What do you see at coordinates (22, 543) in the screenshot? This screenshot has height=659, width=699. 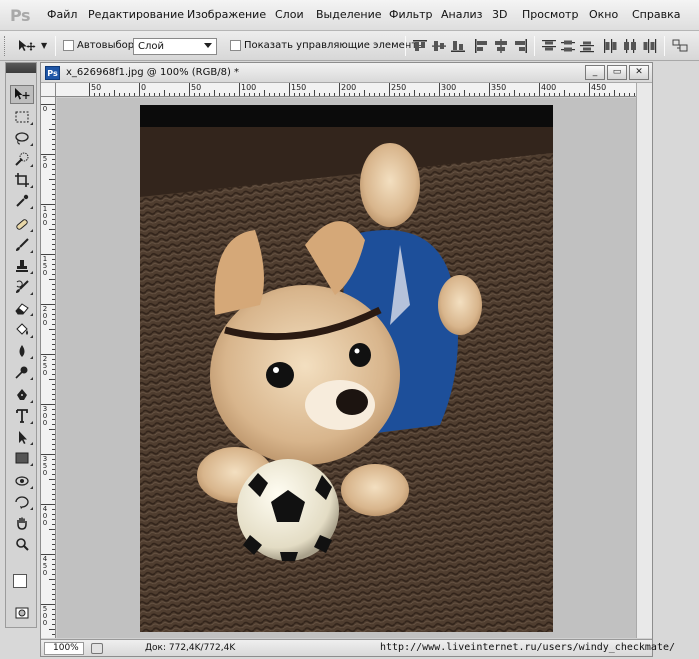 I see `zoom-icon` at bounding box center [22, 543].